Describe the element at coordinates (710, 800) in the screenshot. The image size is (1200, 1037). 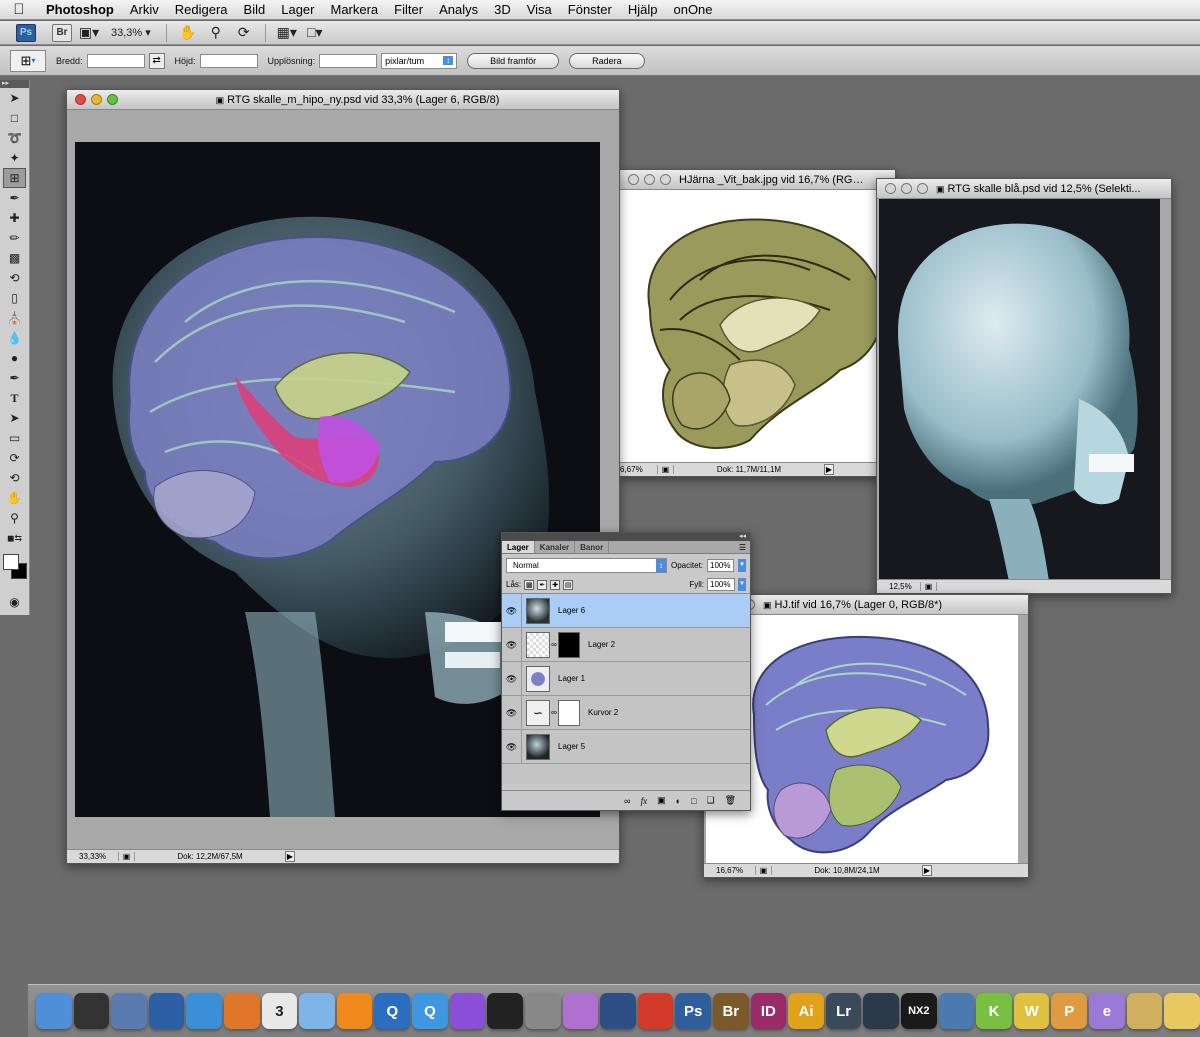
I see `new-layer-icon: ❏` at that location.